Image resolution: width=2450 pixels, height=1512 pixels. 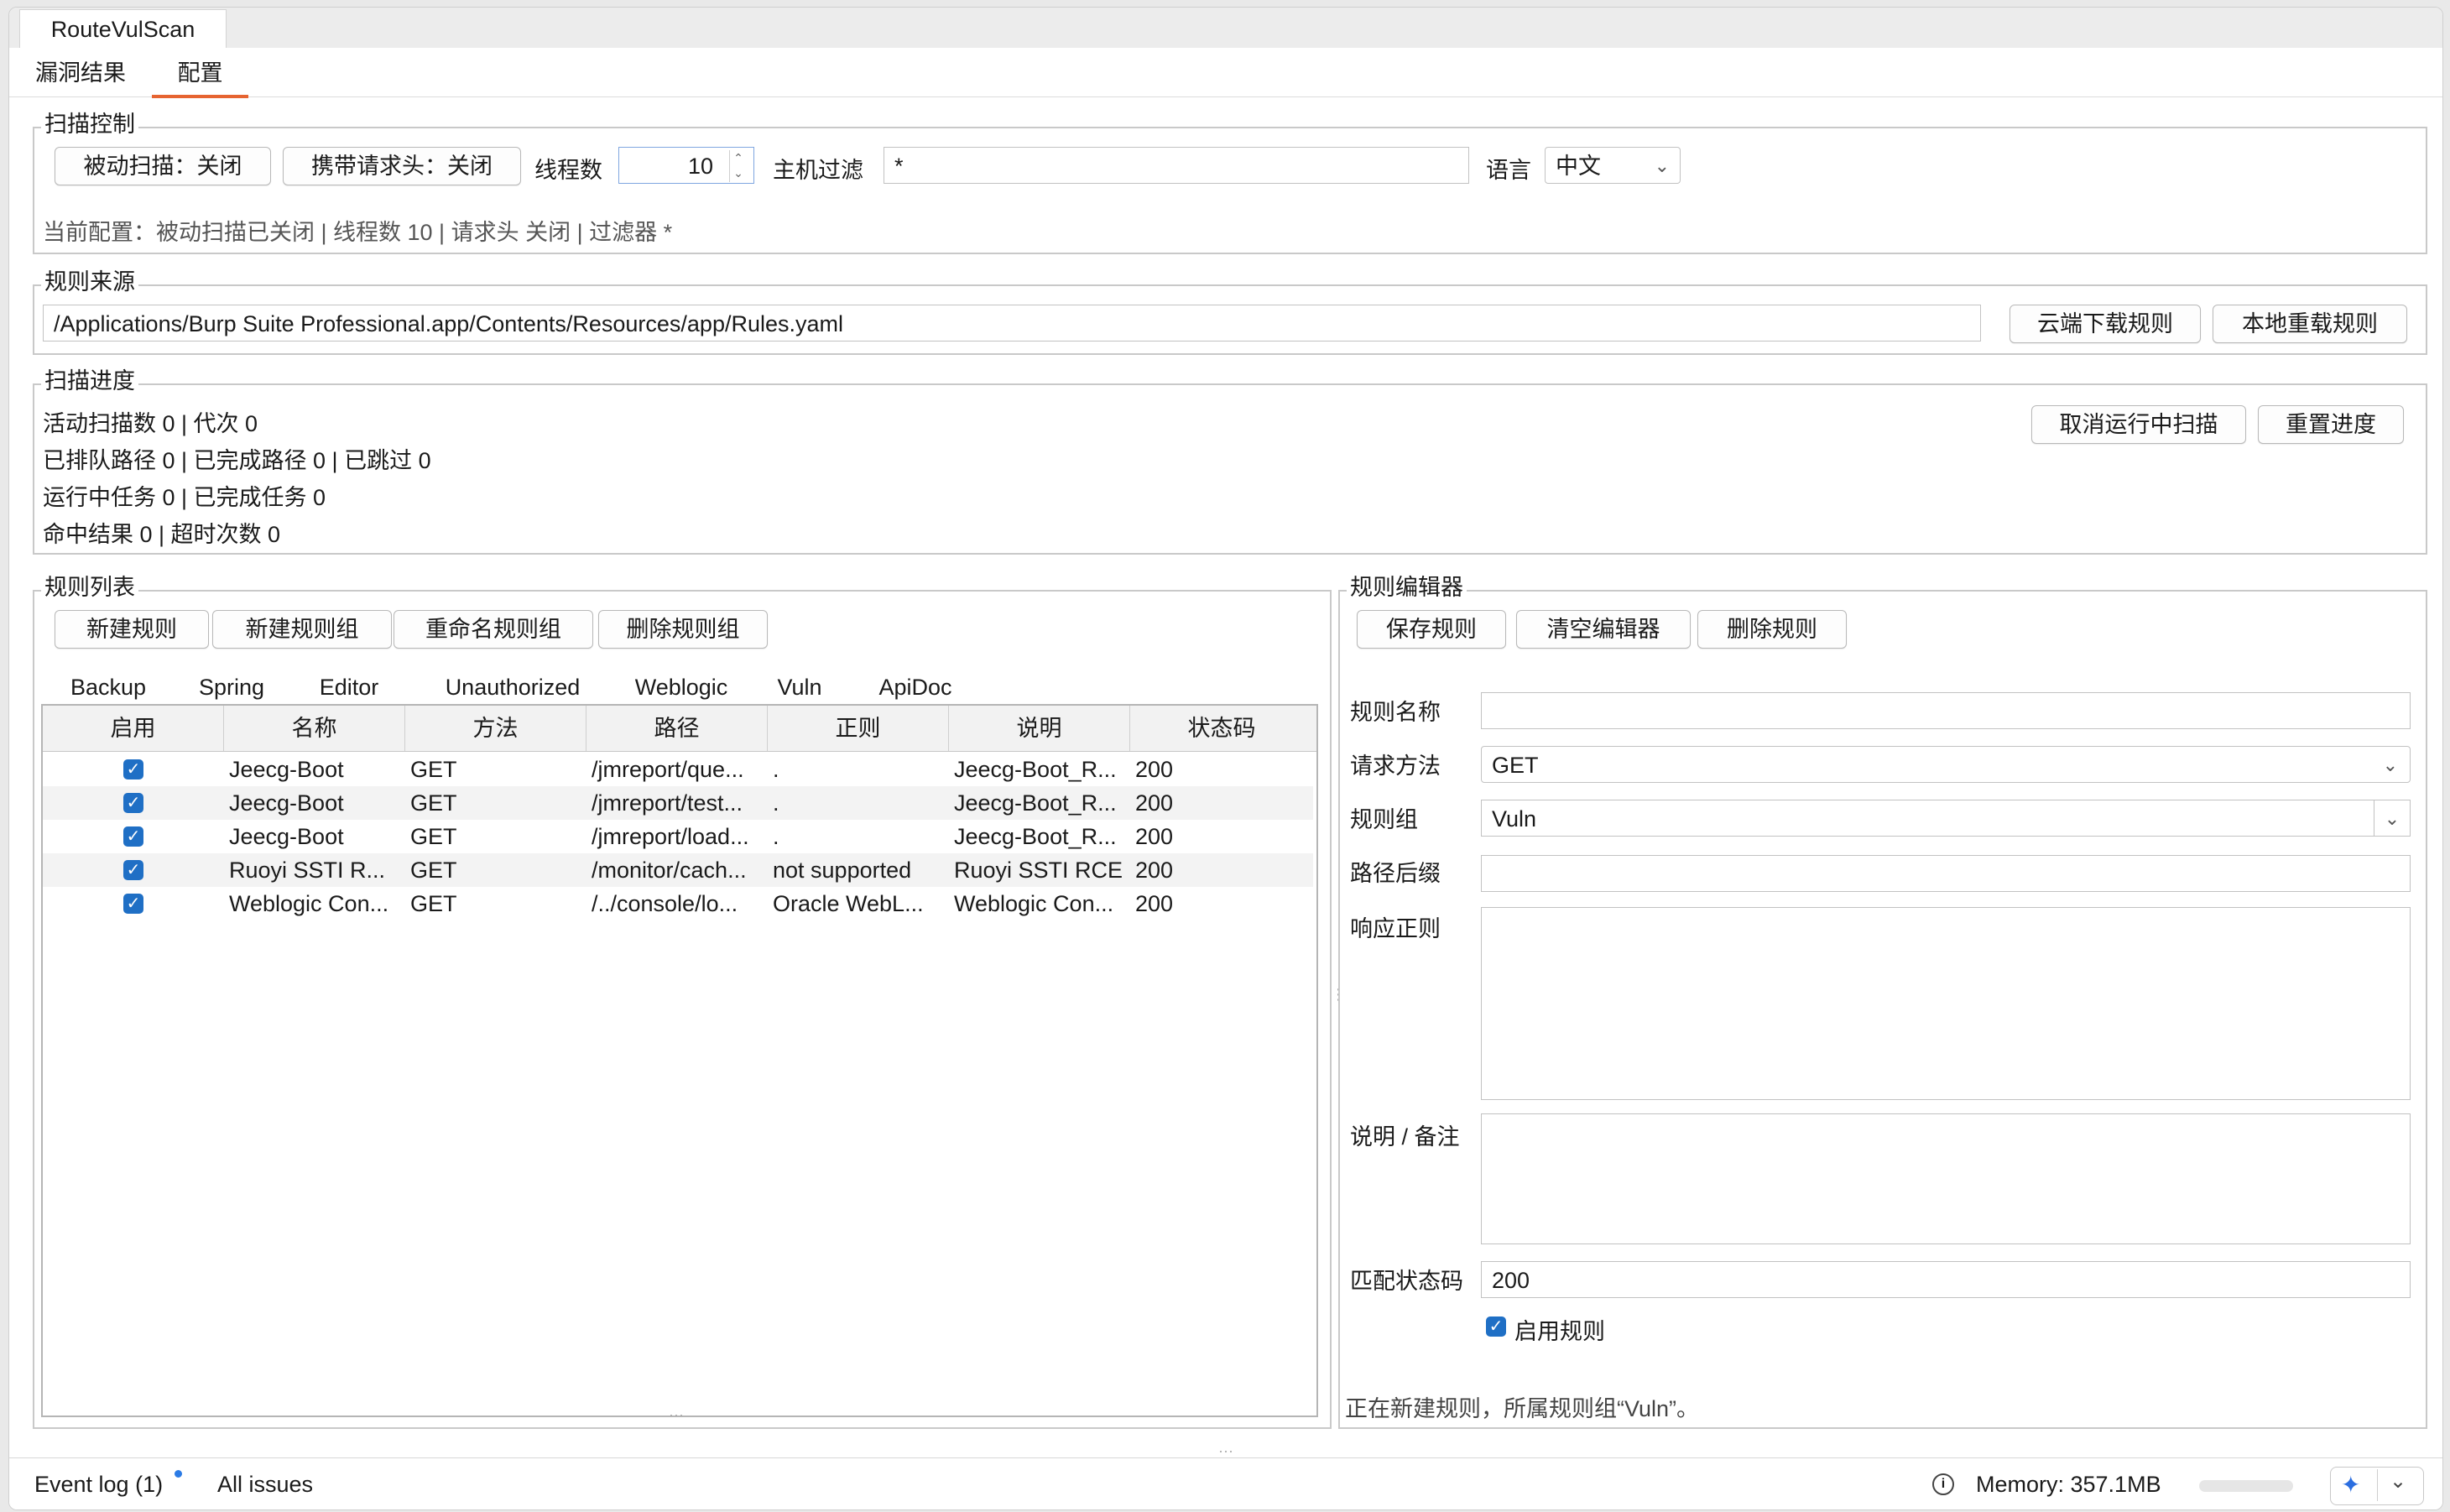 I want to click on language-value: 中文, so click(x=1579, y=167).